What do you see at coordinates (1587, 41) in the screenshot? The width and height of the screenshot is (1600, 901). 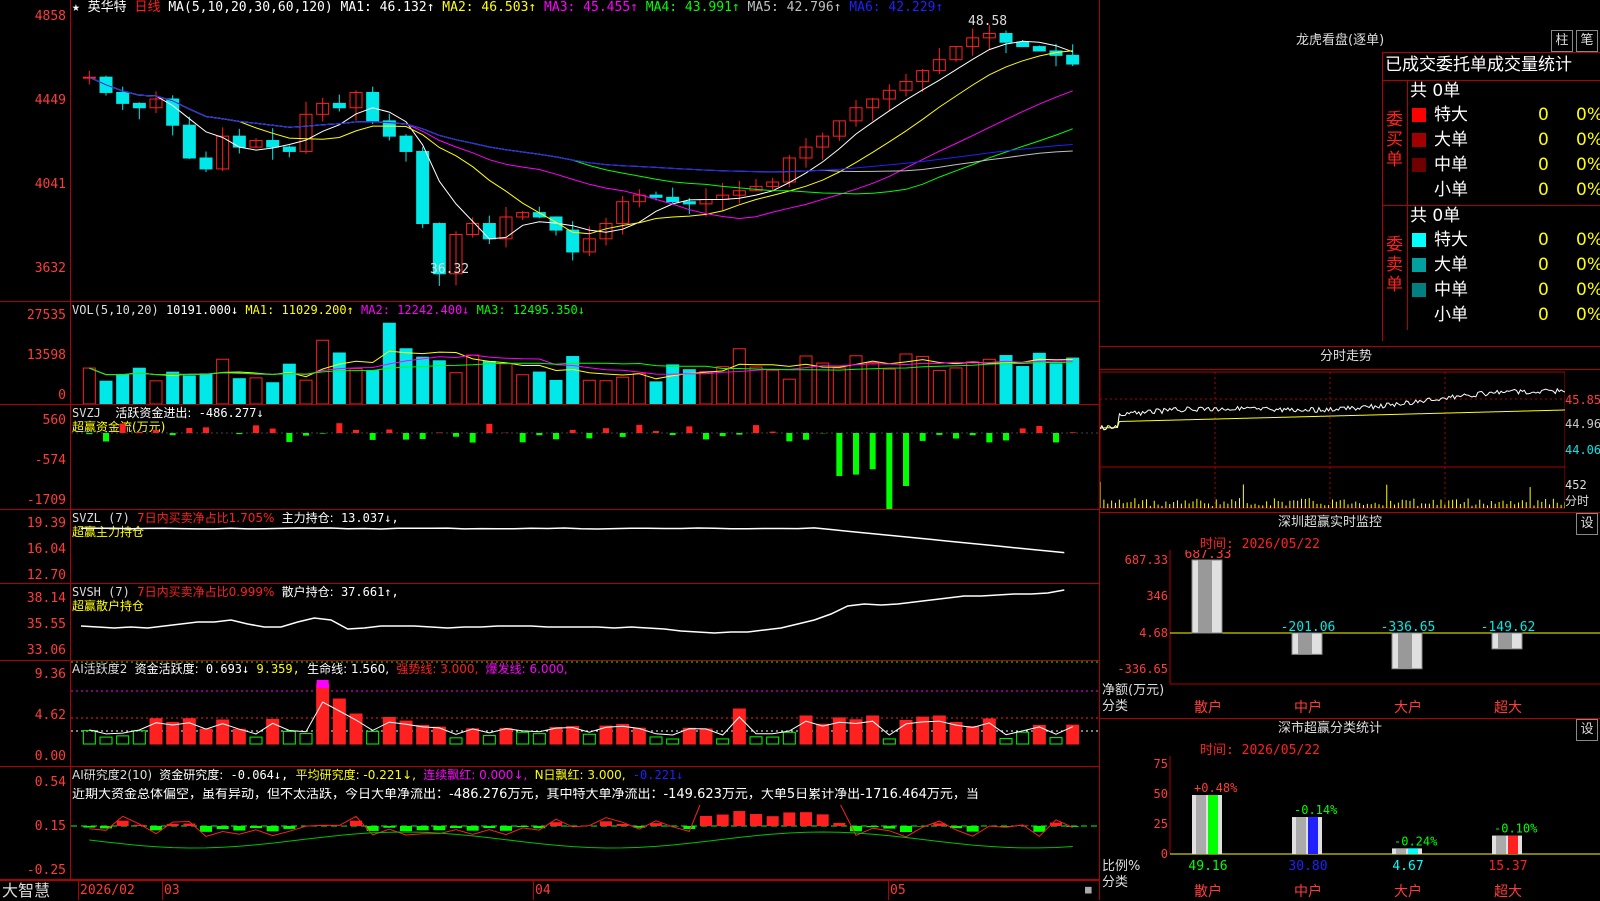 I see `lhb-tick-button: 笔` at bounding box center [1587, 41].